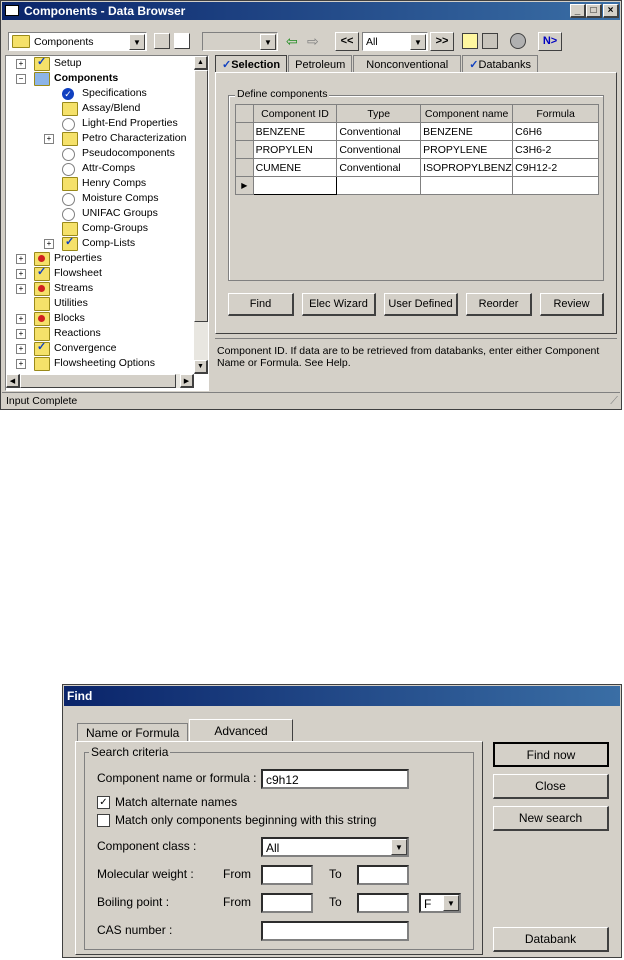  I want to click on mw-to-input, so click(383, 875).